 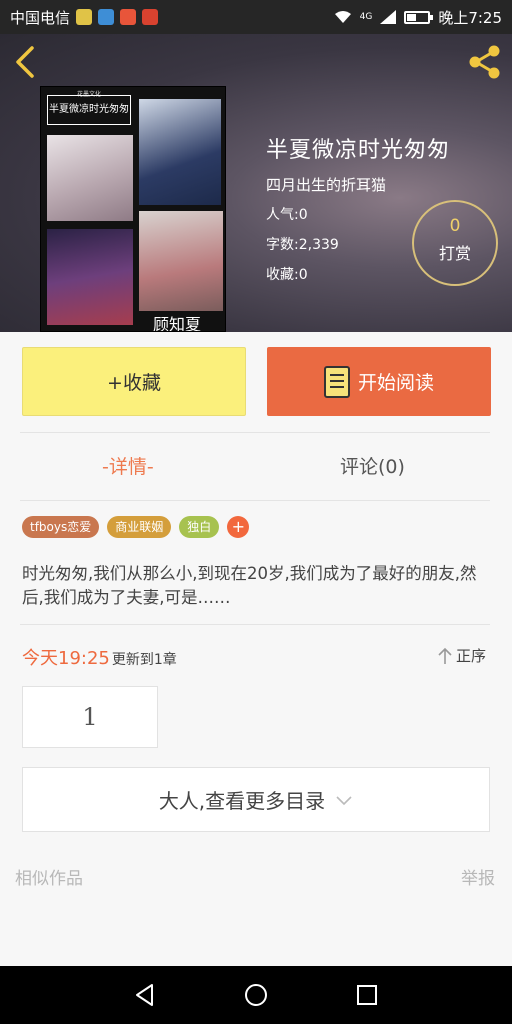 What do you see at coordinates (470, 17) in the screenshot?
I see `clock: 晚上7:25` at bounding box center [470, 17].